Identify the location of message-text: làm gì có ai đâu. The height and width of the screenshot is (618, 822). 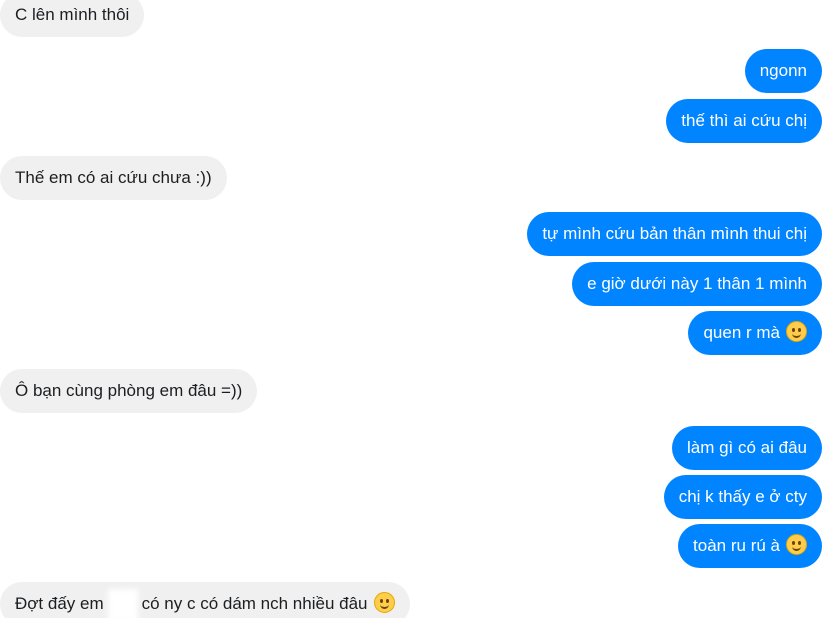
(746, 447).